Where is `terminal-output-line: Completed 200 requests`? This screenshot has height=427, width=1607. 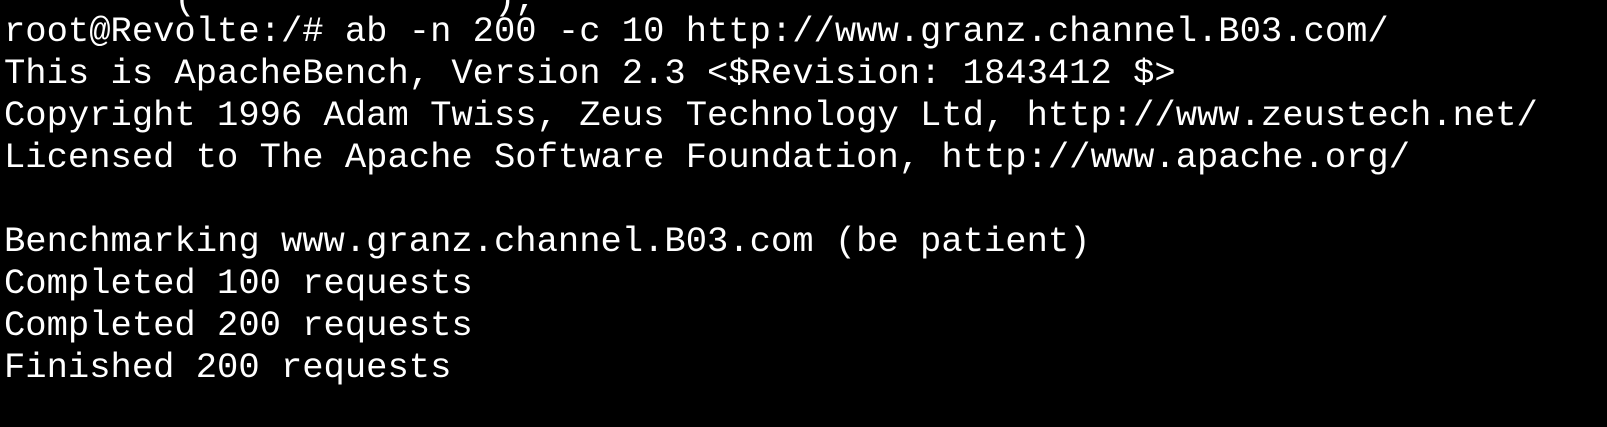
terminal-output-line: Completed 200 requests is located at coordinates (238, 325).